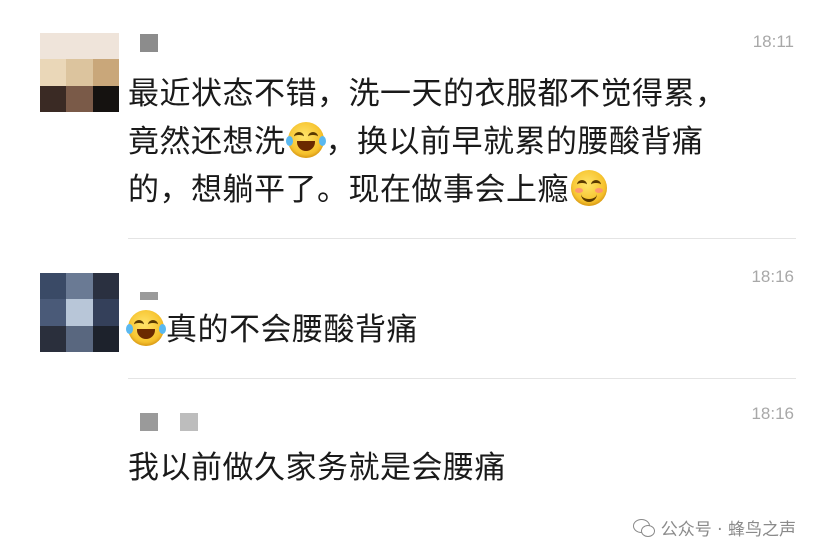 The image size is (828, 558). What do you see at coordinates (728, 530) in the screenshot?
I see `watermark-text: 公众号 · 蜂鸟之声` at bounding box center [728, 530].